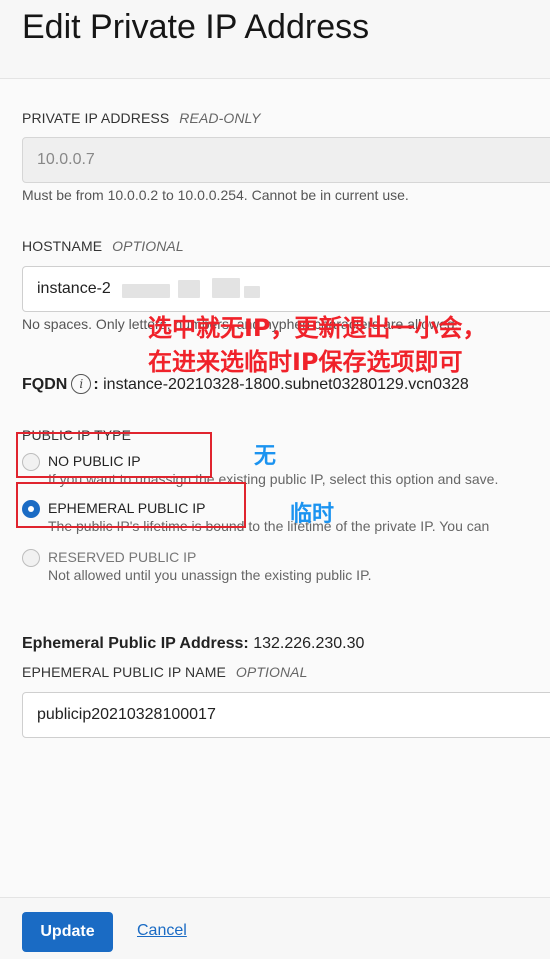  What do you see at coordinates (45, 385) in the screenshot?
I see `fqdn-label: FQDN` at bounding box center [45, 385].